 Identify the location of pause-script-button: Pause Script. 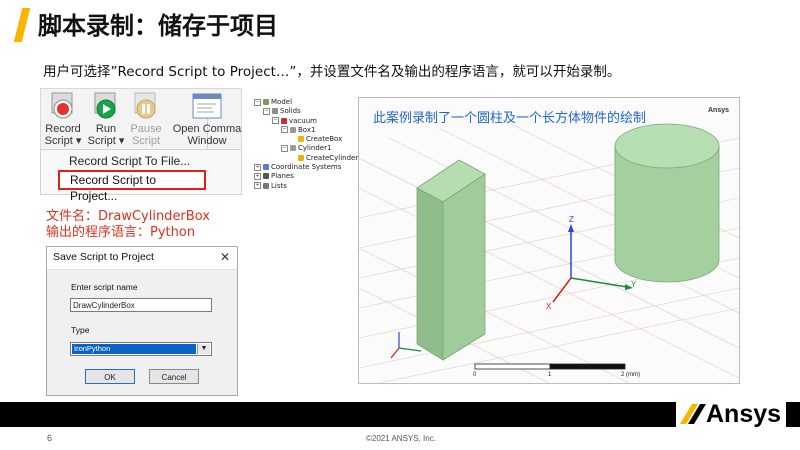
(146, 118).